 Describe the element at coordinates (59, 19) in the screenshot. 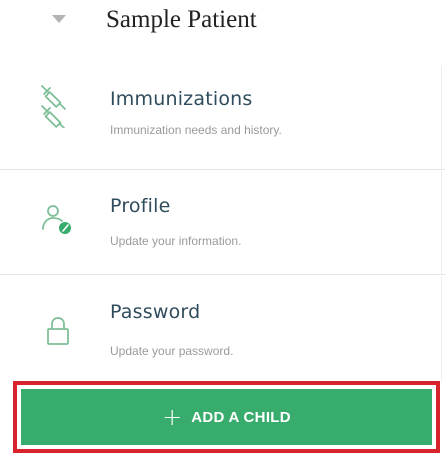

I see `chevron-down-icon` at that location.